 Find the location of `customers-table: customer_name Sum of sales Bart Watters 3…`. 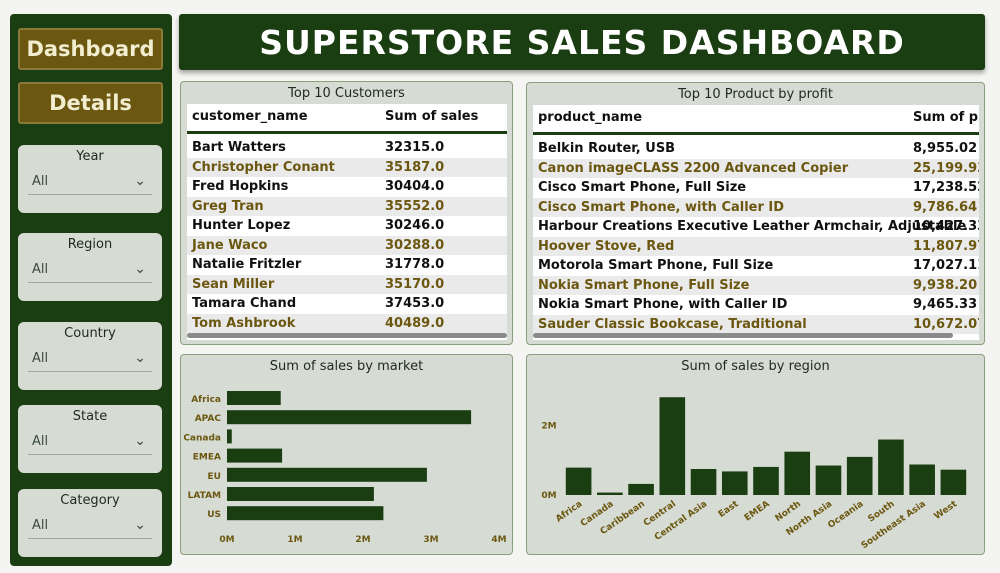

customers-table: customer_name Sum of sales Bart Watters 3… is located at coordinates (347, 222).